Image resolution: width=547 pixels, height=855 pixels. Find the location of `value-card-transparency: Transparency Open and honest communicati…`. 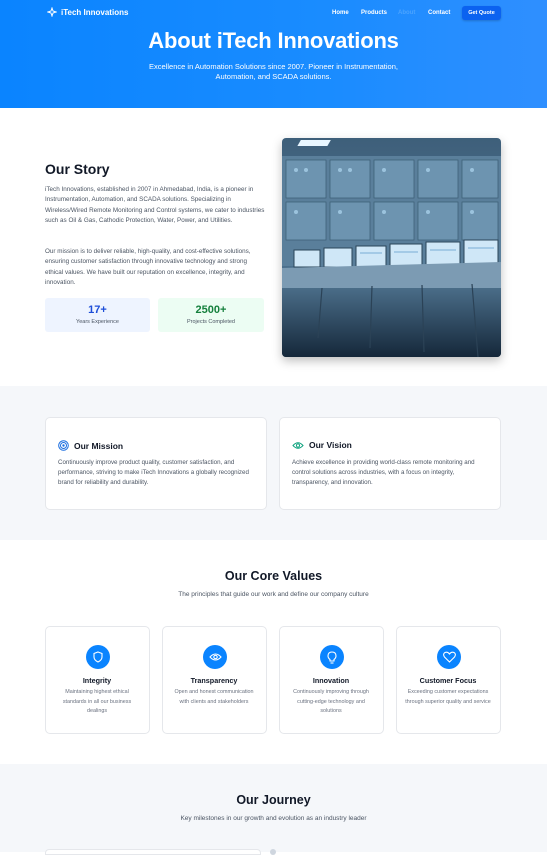

value-card-transparency: Transparency Open and honest communicati… is located at coordinates (214, 680).